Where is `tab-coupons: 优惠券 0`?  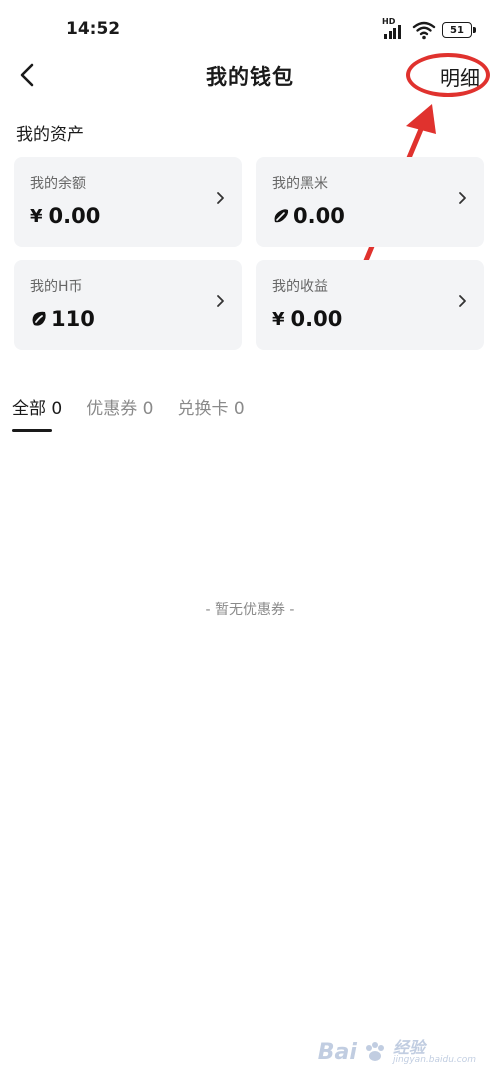
tab-coupons: 优惠券 0 is located at coordinates (119, 406).